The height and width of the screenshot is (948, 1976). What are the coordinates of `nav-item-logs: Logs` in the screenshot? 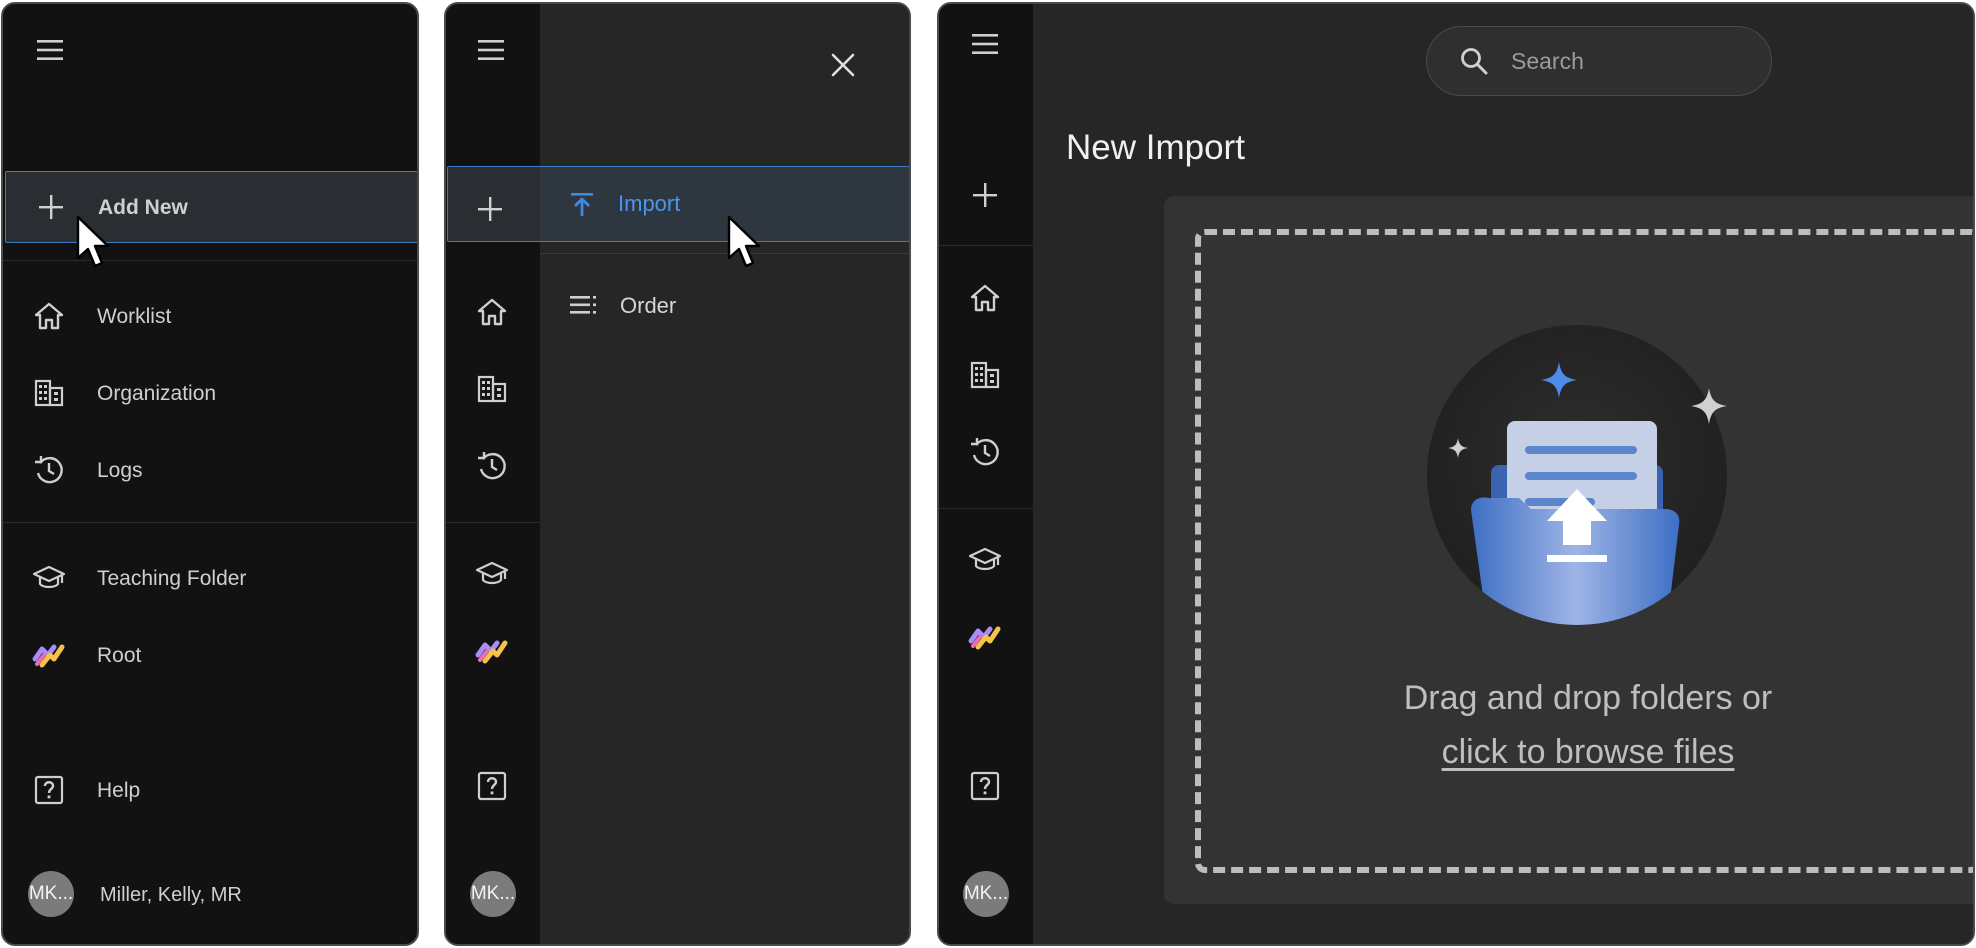 It's located at (210, 469).